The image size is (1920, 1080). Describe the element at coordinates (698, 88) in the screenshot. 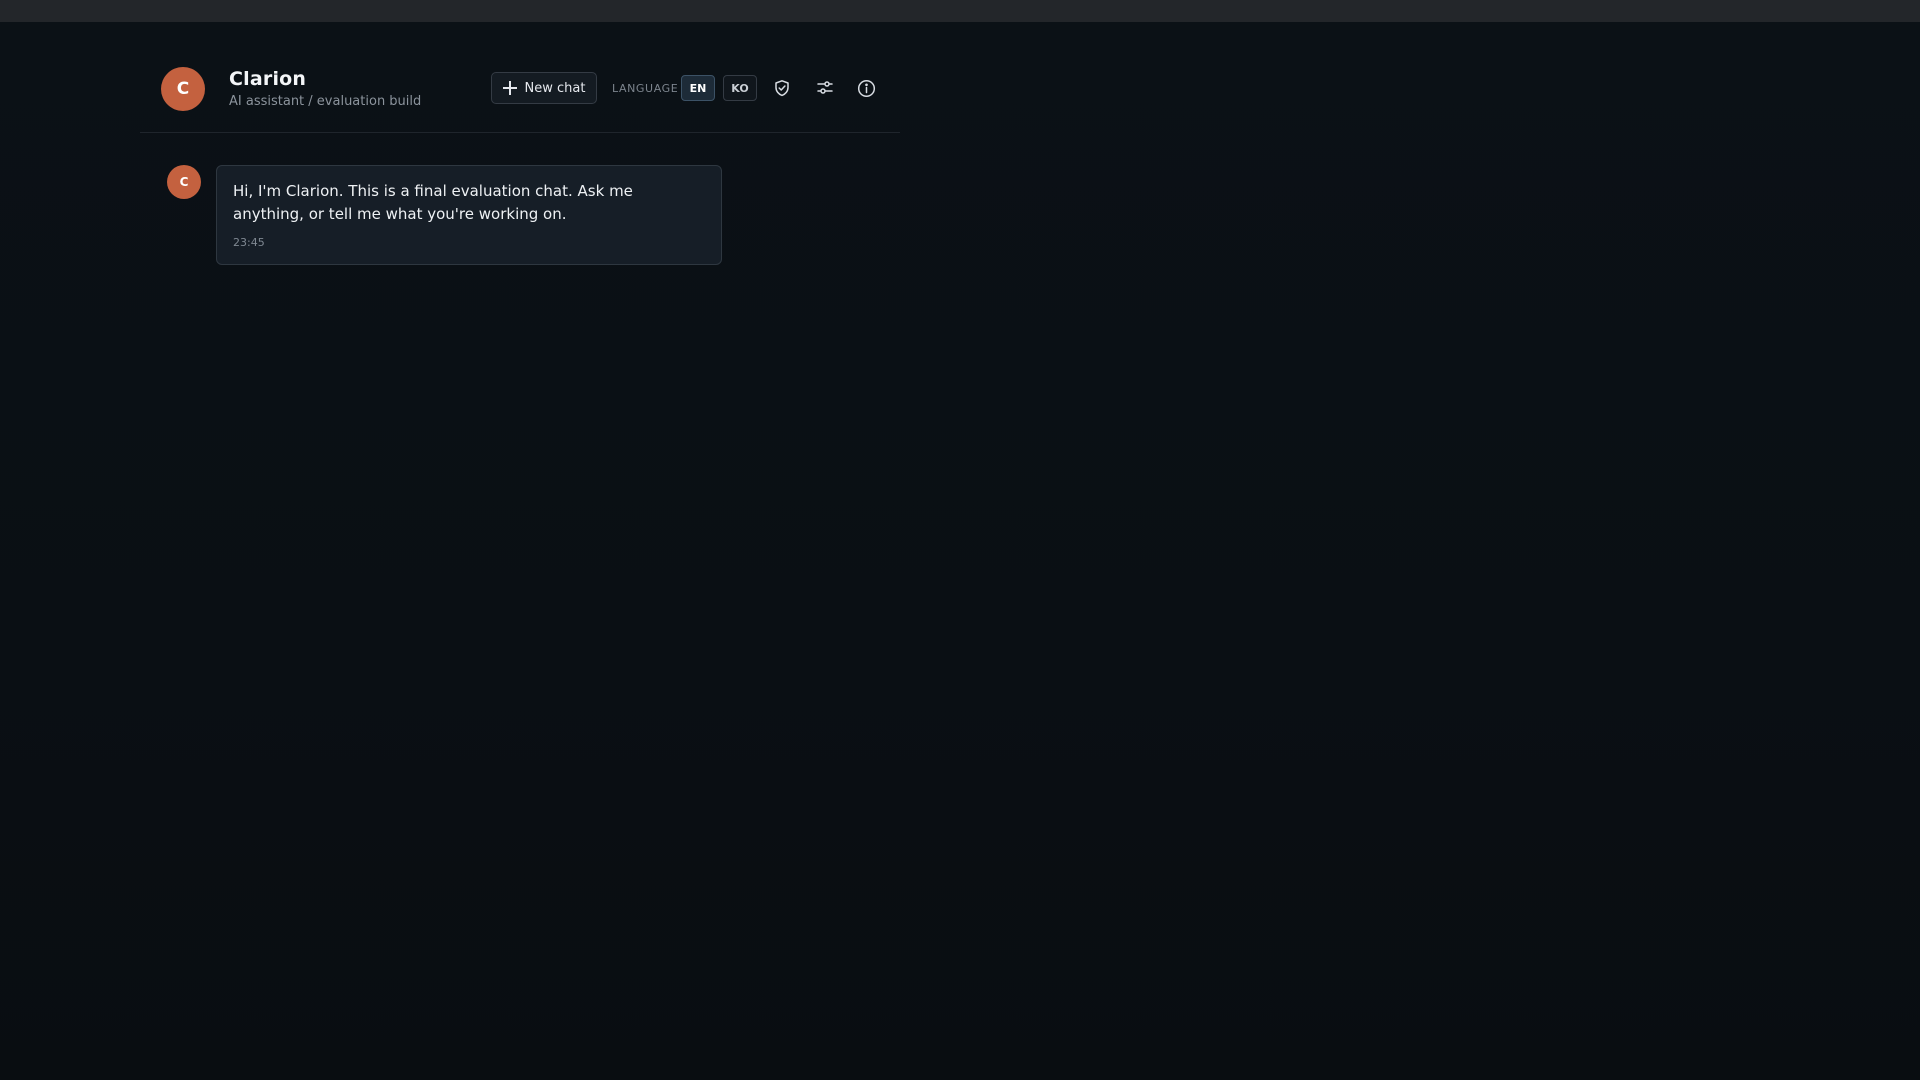

I see `language-en-button: EN` at that location.